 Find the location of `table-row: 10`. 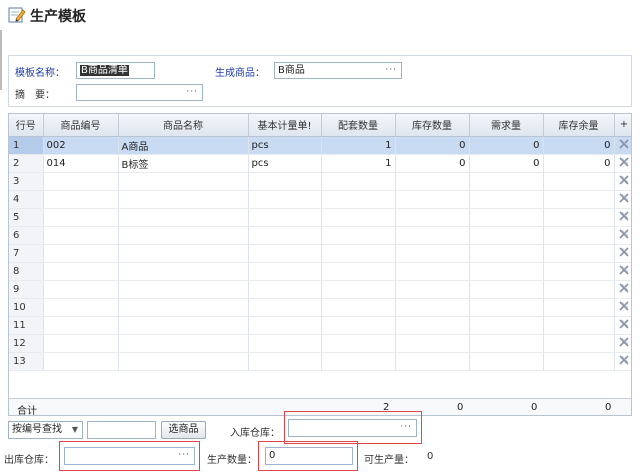

table-row: 10 is located at coordinates (320, 307).